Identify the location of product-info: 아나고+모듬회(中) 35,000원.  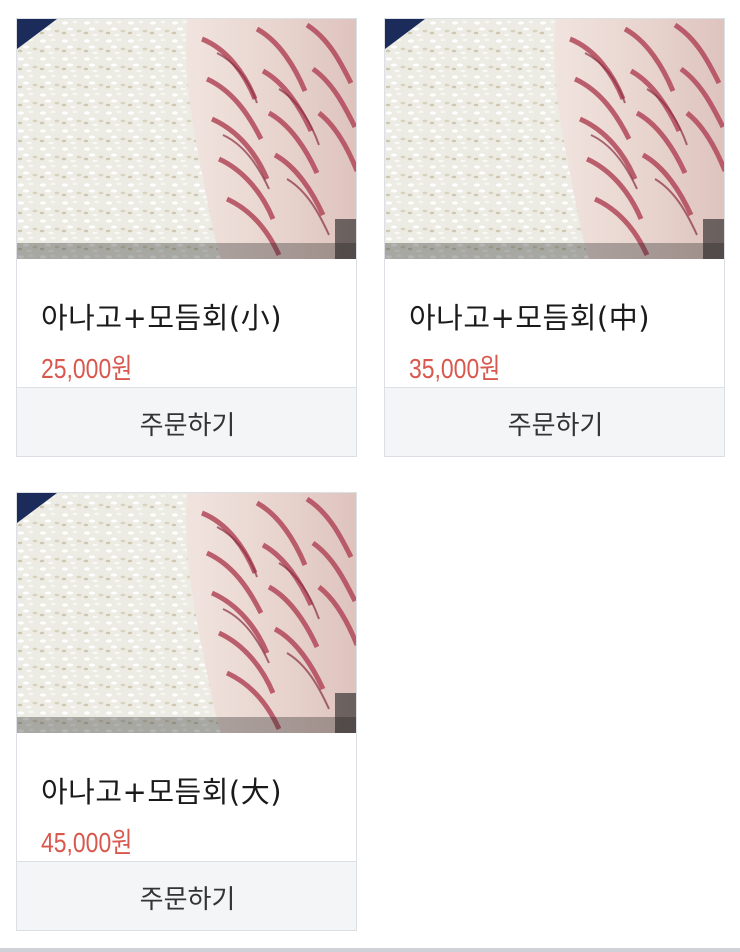
(554, 323).